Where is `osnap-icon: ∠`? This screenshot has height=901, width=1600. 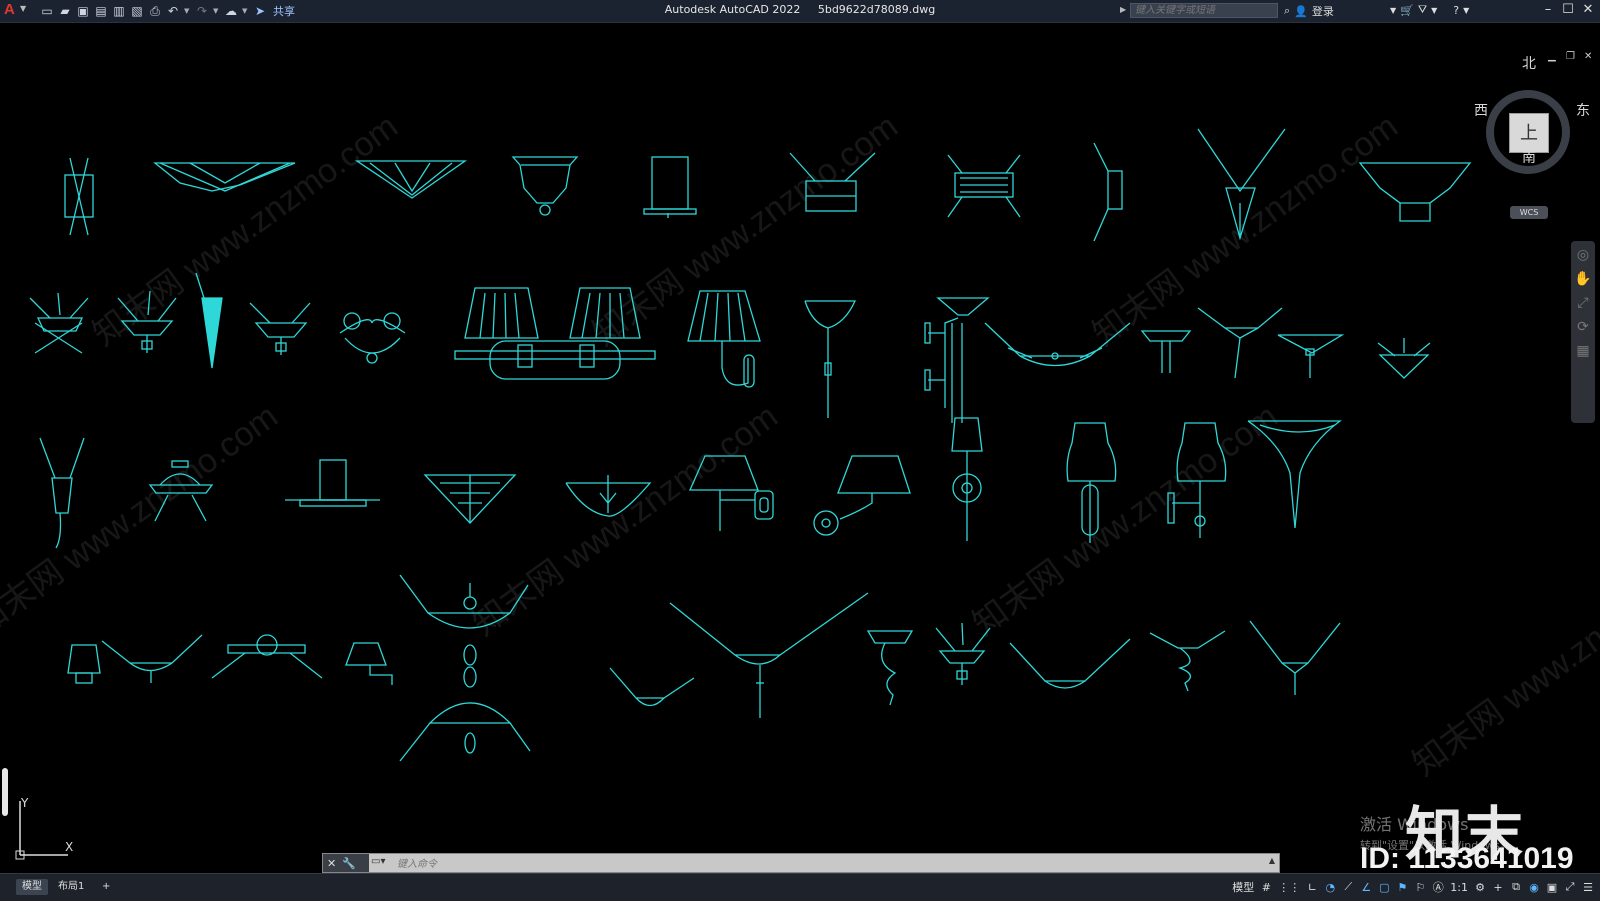 osnap-icon: ∠ is located at coordinates (1366, 887).